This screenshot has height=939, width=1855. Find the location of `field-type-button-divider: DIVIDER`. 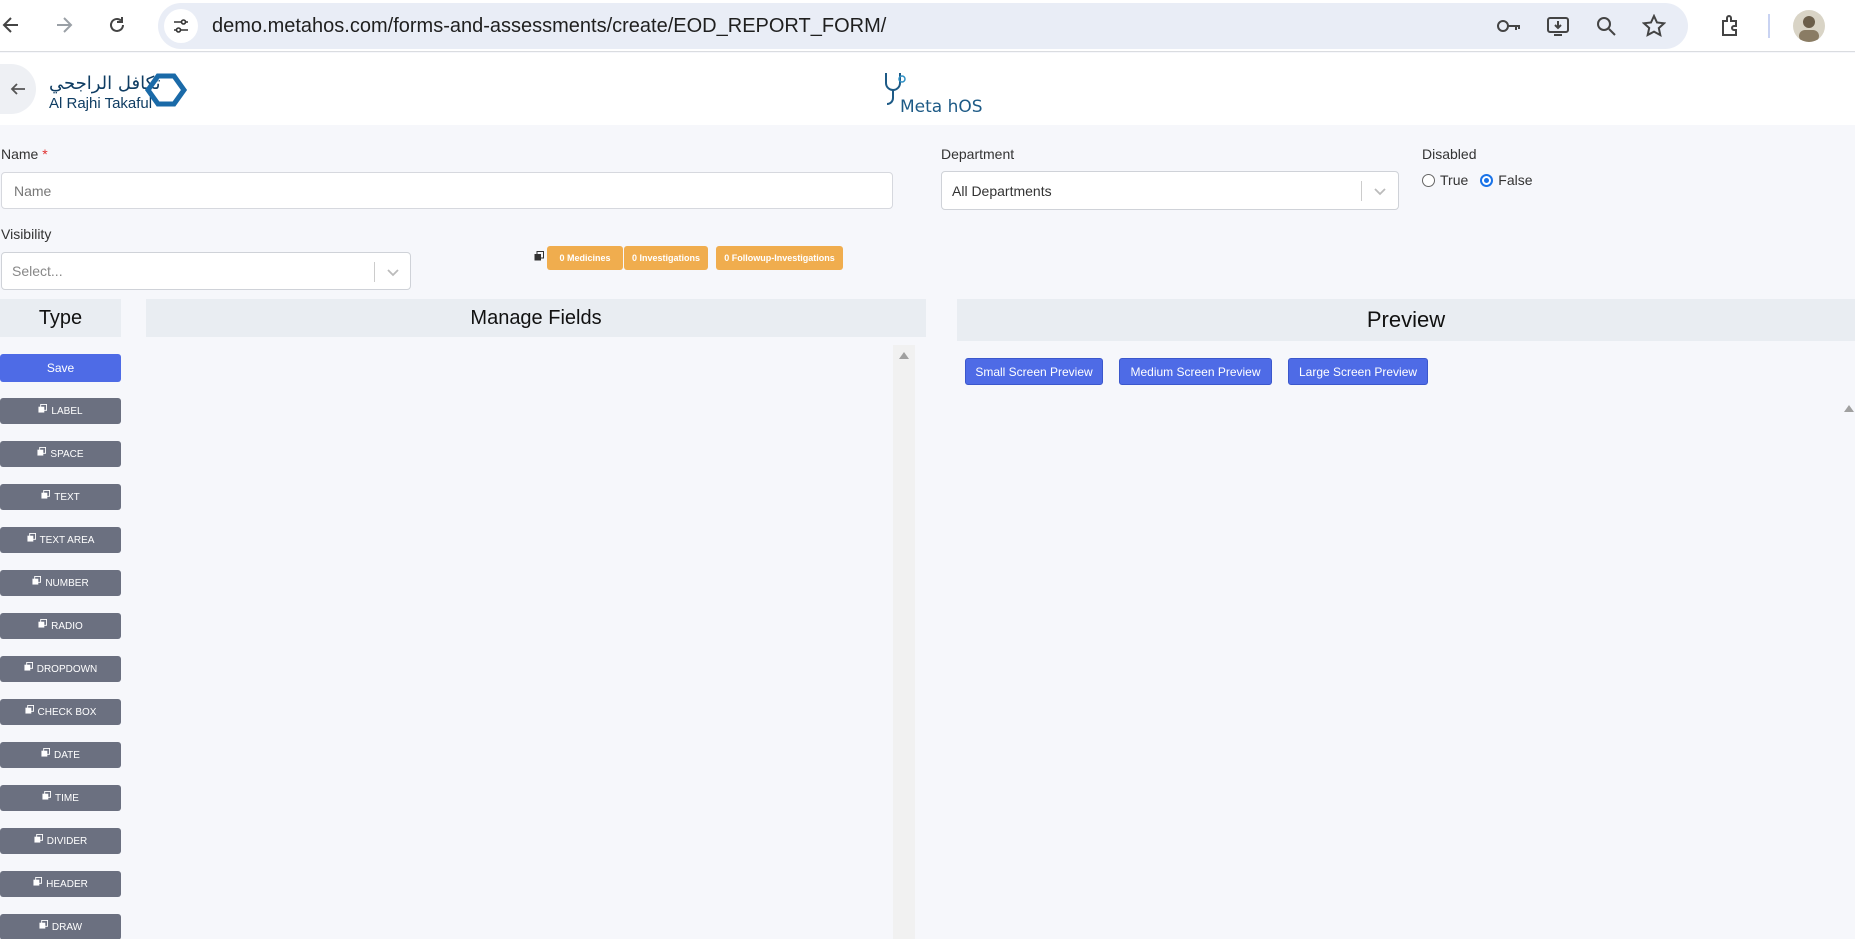

field-type-button-divider: DIVIDER is located at coordinates (60, 841).